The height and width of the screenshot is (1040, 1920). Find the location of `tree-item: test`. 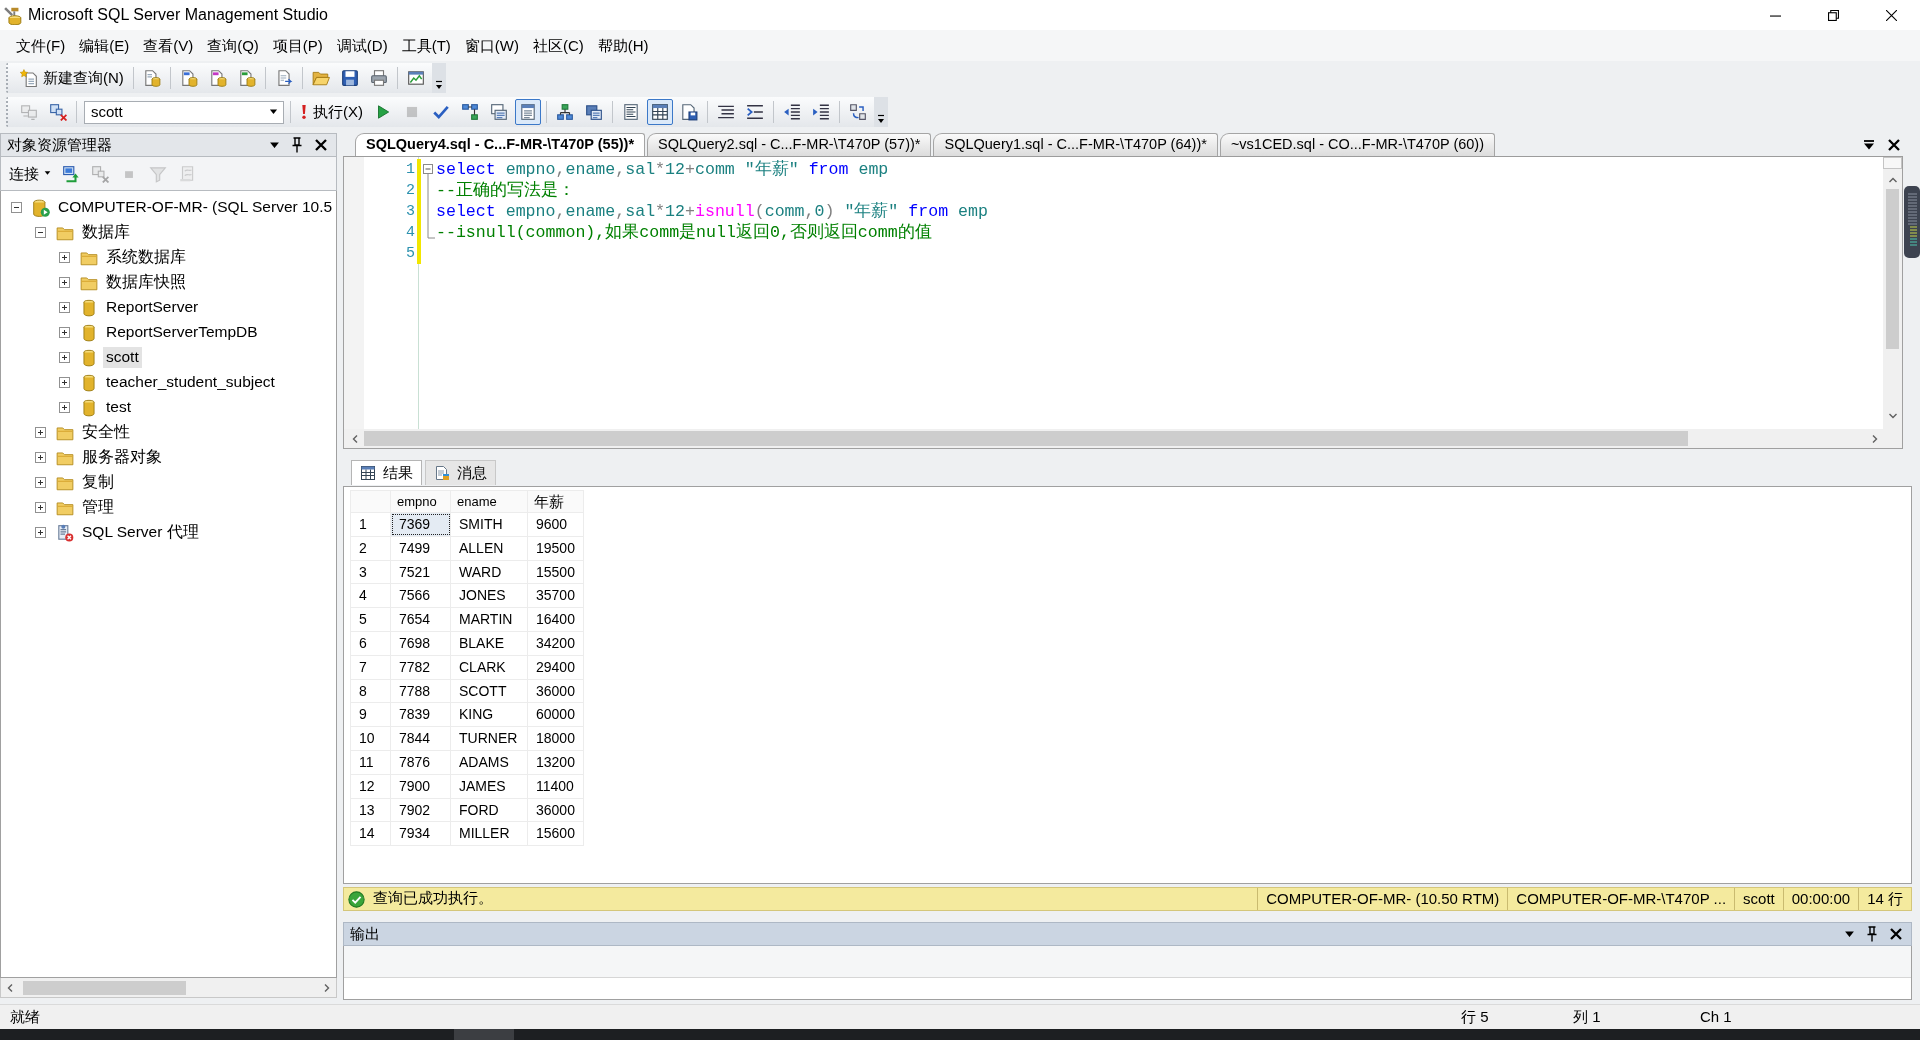

tree-item: test is located at coordinates (118, 407).